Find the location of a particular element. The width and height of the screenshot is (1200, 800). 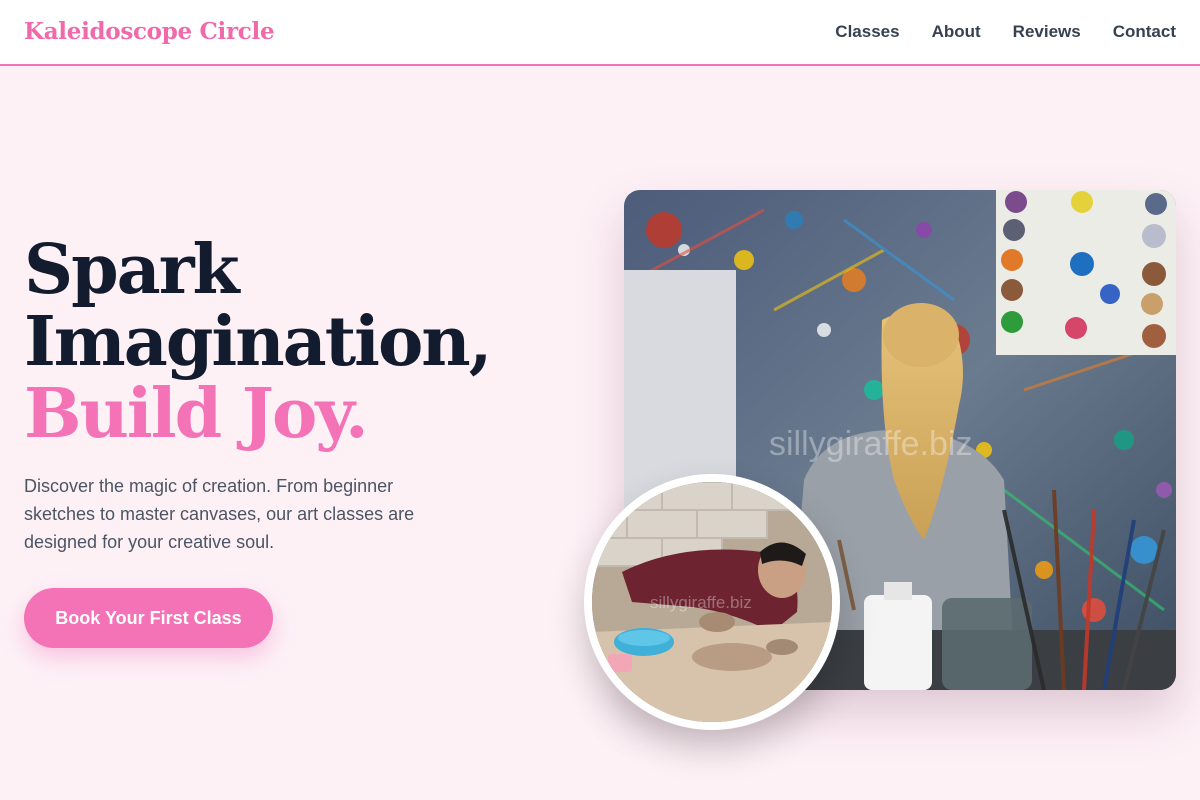

circle-image-watermark: sillygiraffe.biz is located at coordinates (701, 602).